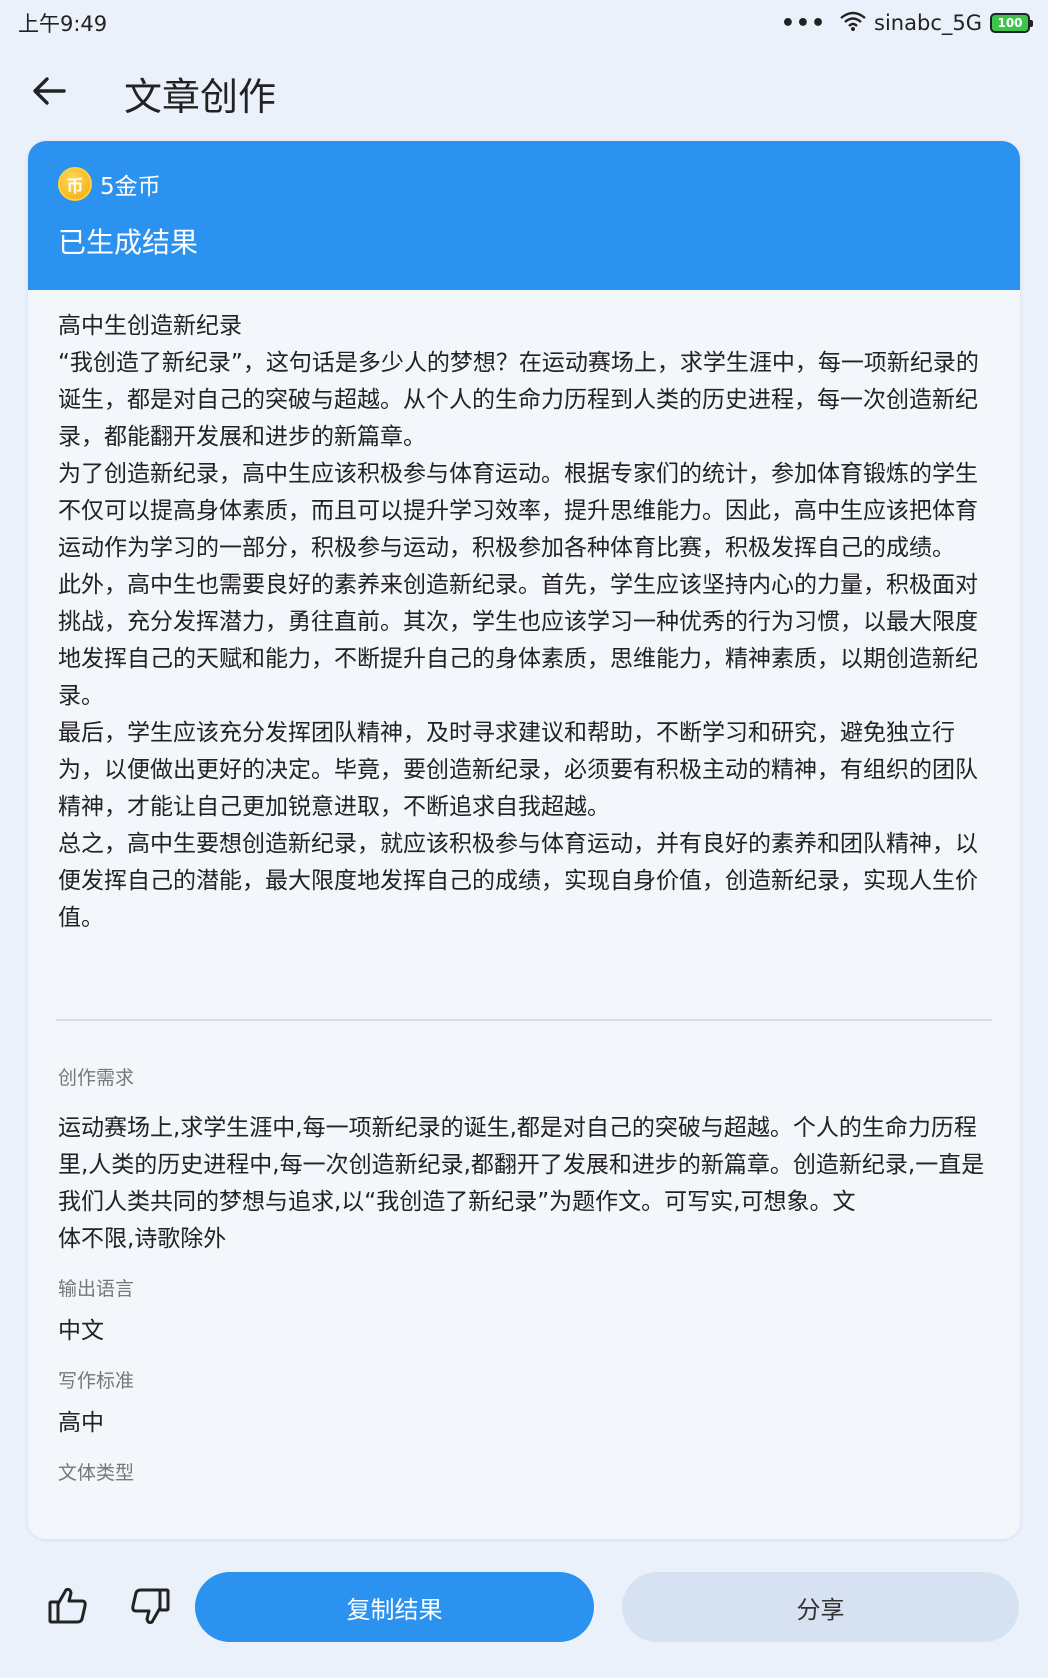 The width and height of the screenshot is (1048, 1678). What do you see at coordinates (394, 1607) in the screenshot?
I see `copy-result-button: 复制结果` at bounding box center [394, 1607].